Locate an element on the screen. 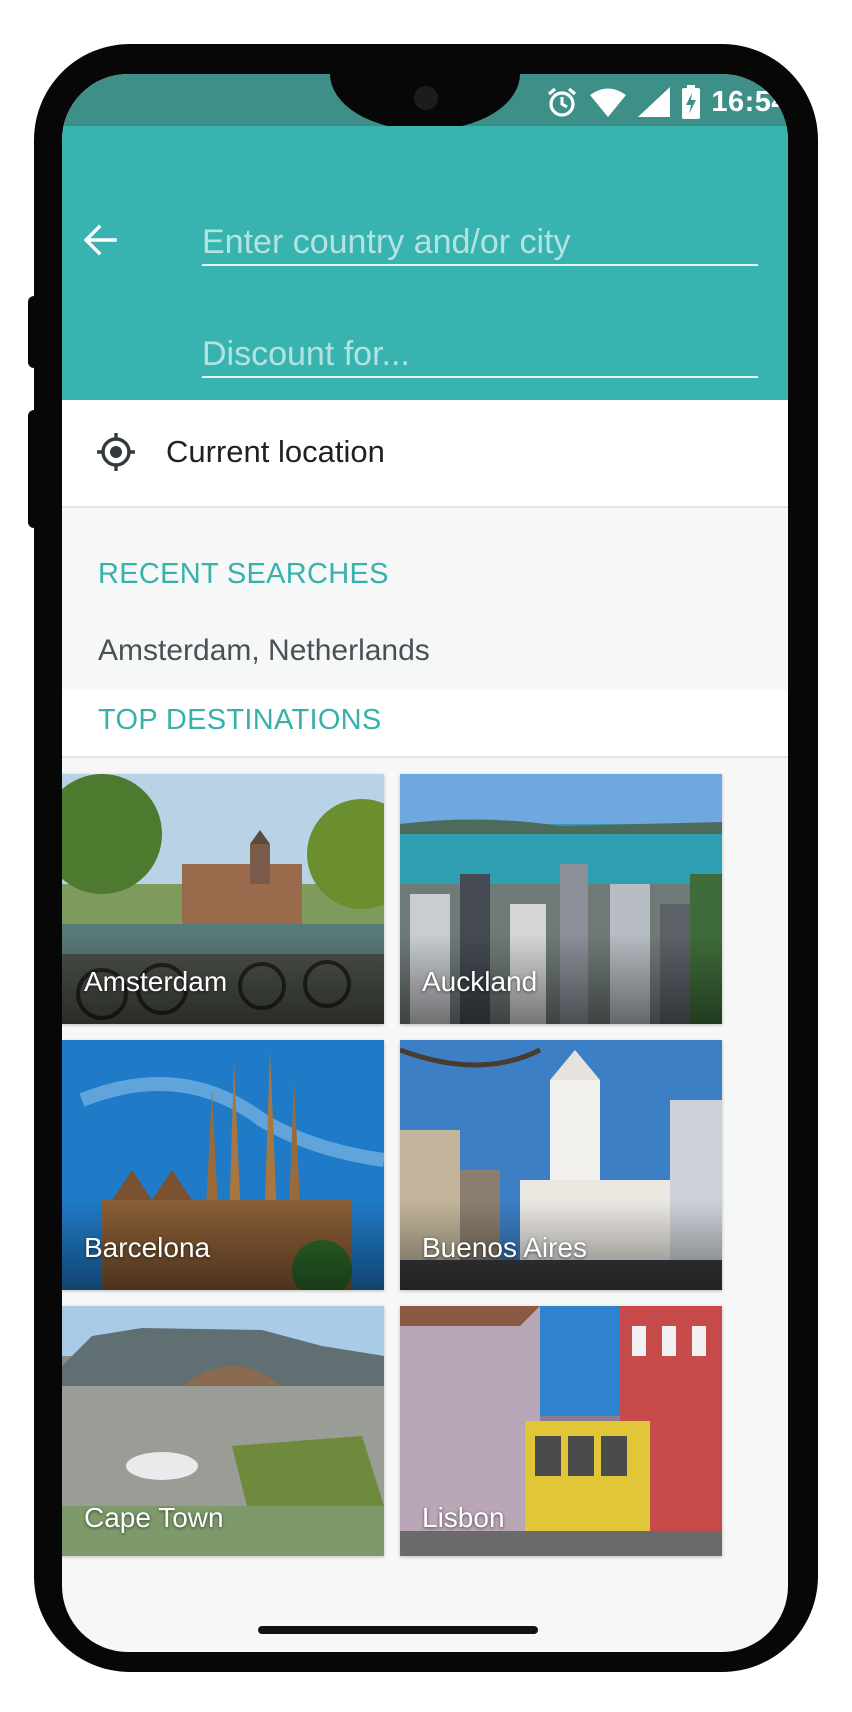 The width and height of the screenshot is (852, 1712). recent-searches-section: RECENT SEARCHES Amsterdam, Netherlands is located at coordinates (425, 596).